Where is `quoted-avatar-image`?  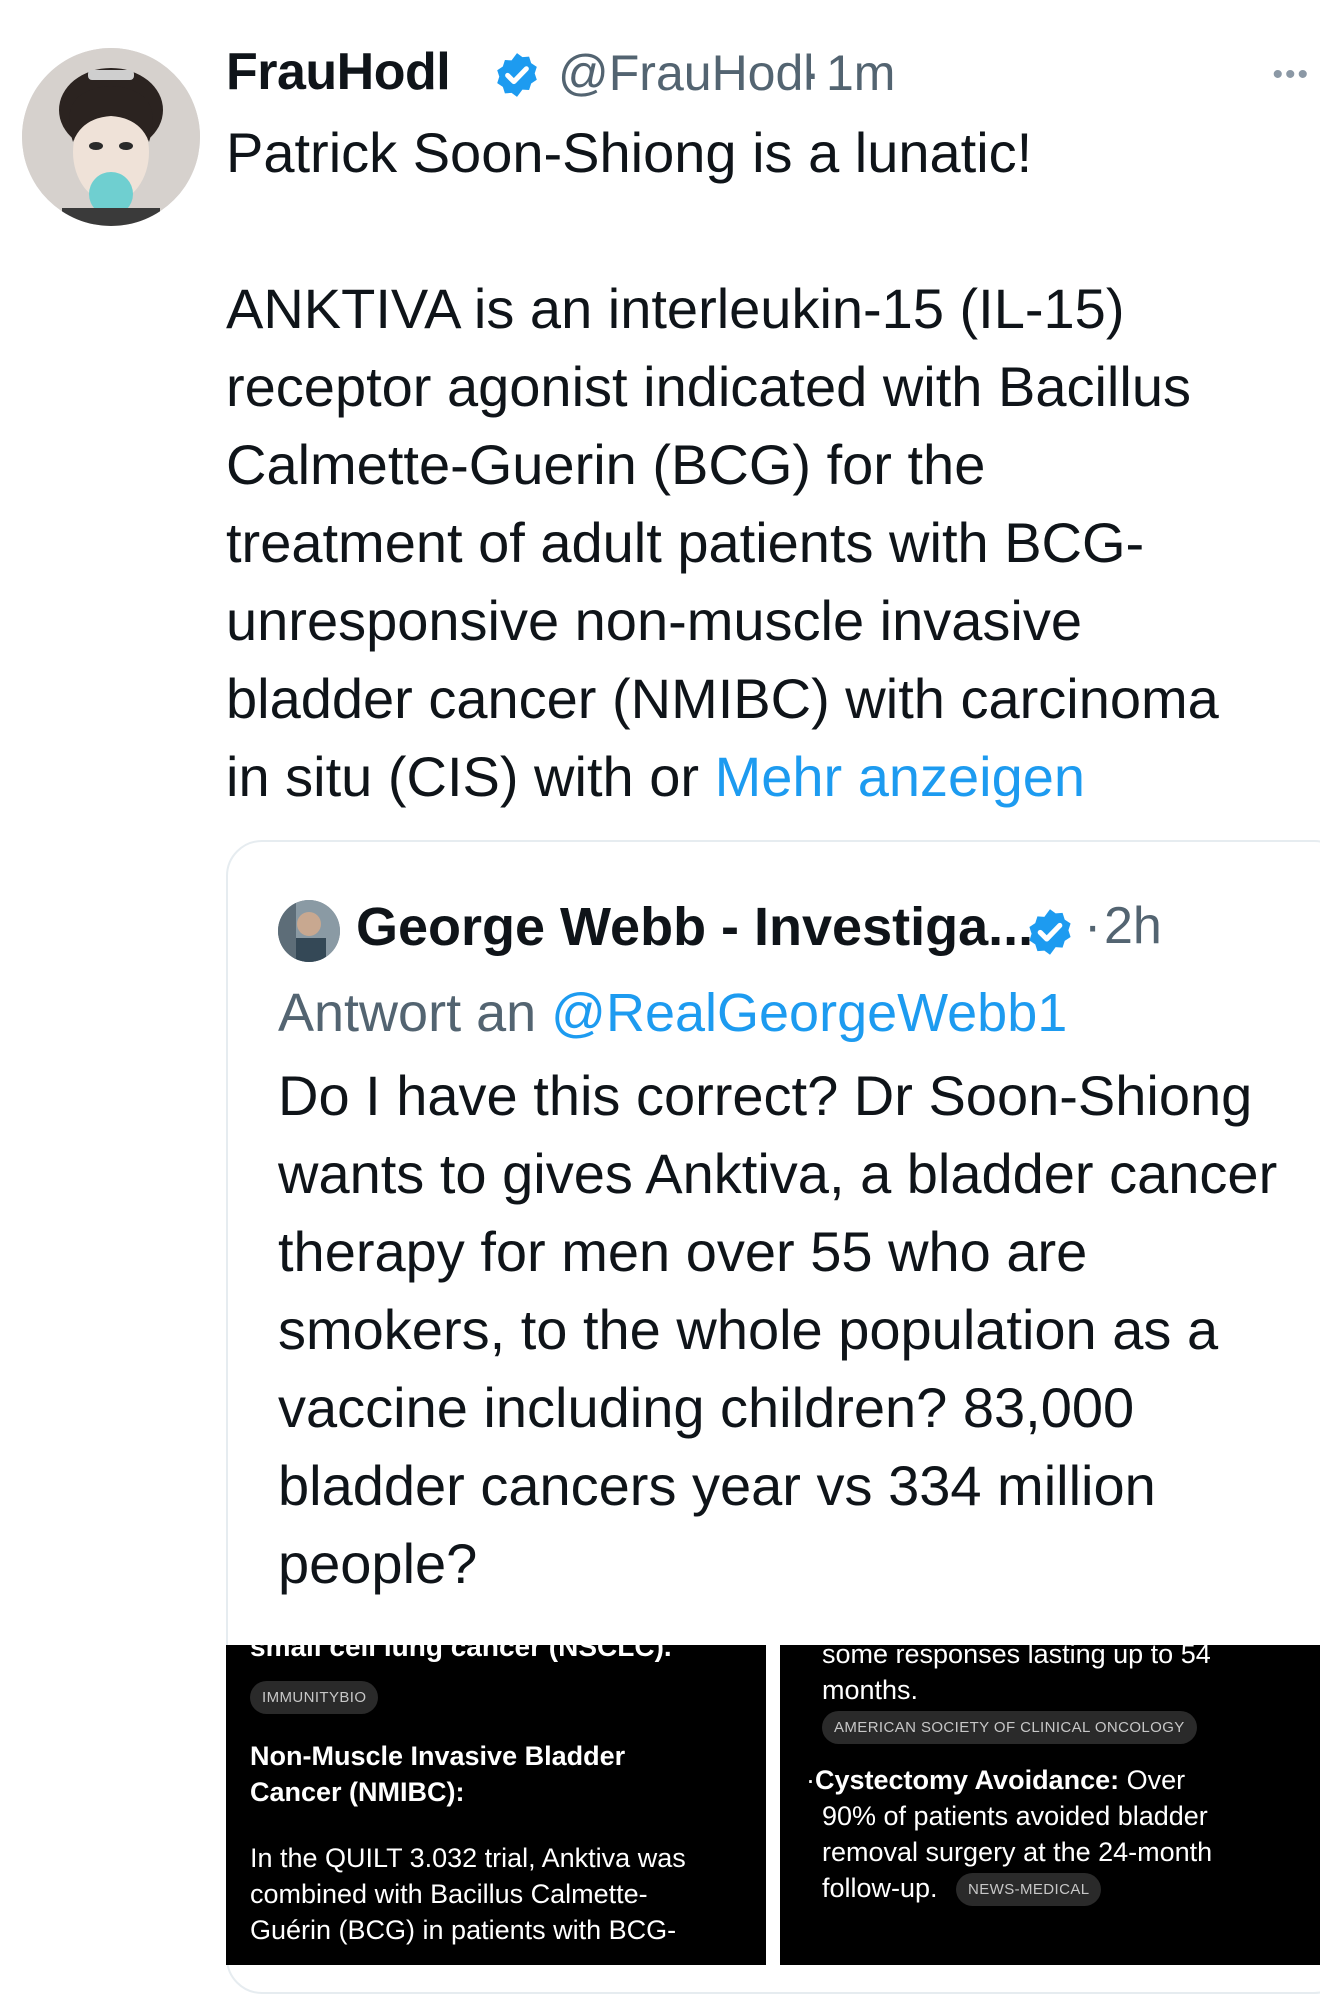 quoted-avatar-image is located at coordinates (309, 931).